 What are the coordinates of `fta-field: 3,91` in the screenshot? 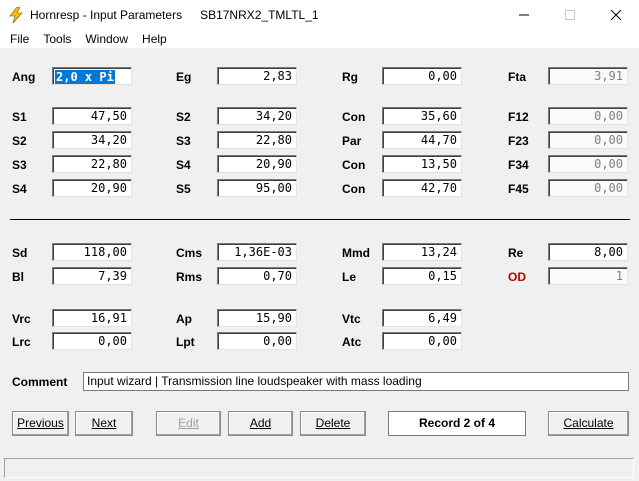 It's located at (588, 76).